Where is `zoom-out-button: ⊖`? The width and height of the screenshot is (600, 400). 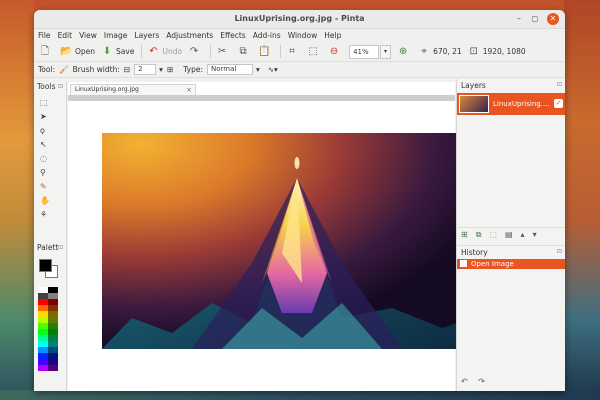 zoom-out-button: ⊖ is located at coordinates (335, 52).